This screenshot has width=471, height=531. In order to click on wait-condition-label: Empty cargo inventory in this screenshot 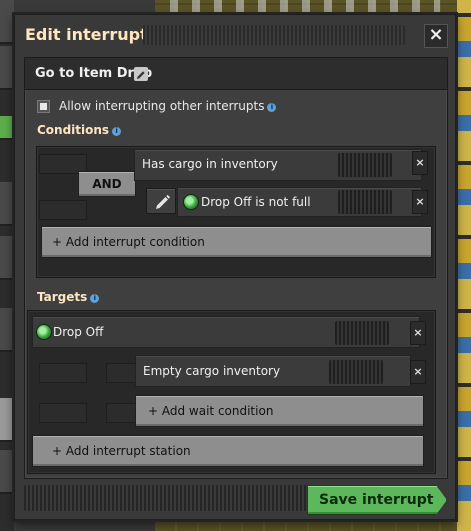, I will do `click(212, 371)`.